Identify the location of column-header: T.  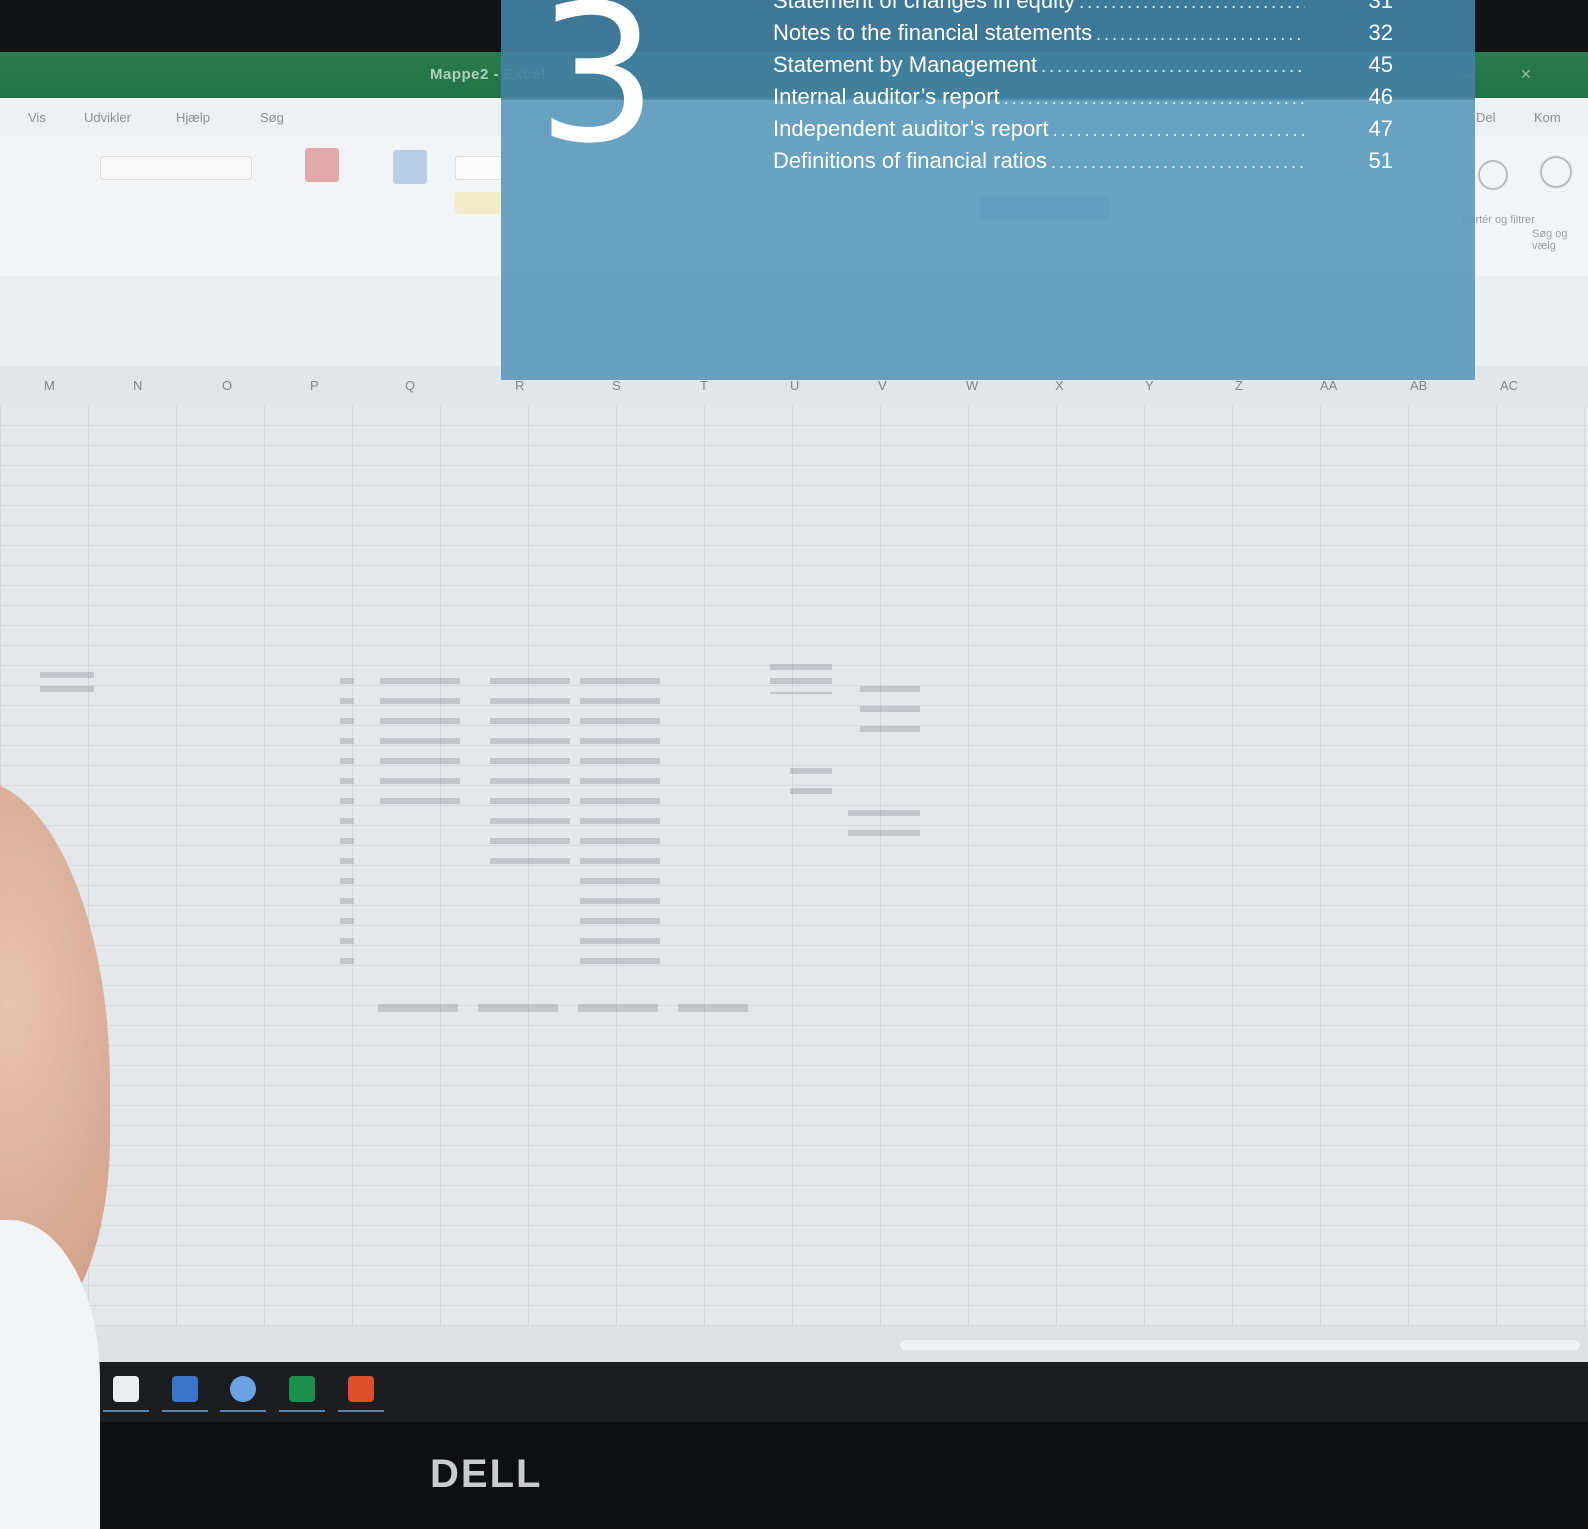
(704, 385).